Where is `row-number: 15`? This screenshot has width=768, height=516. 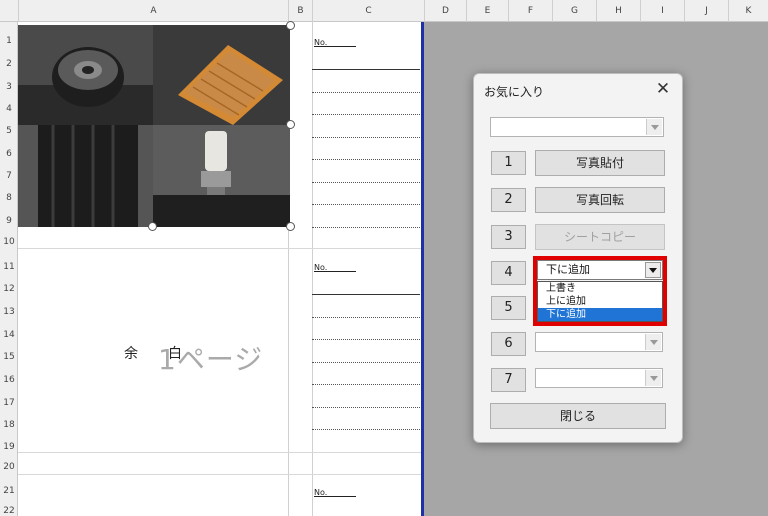 row-number: 15 is located at coordinates (9, 357).